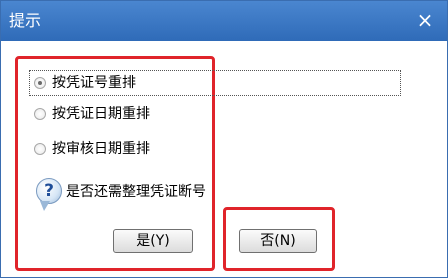 This screenshot has width=448, height=278. I want to click on radio-by-voucher-date: 按凭证日期重排, so click(92, 114).